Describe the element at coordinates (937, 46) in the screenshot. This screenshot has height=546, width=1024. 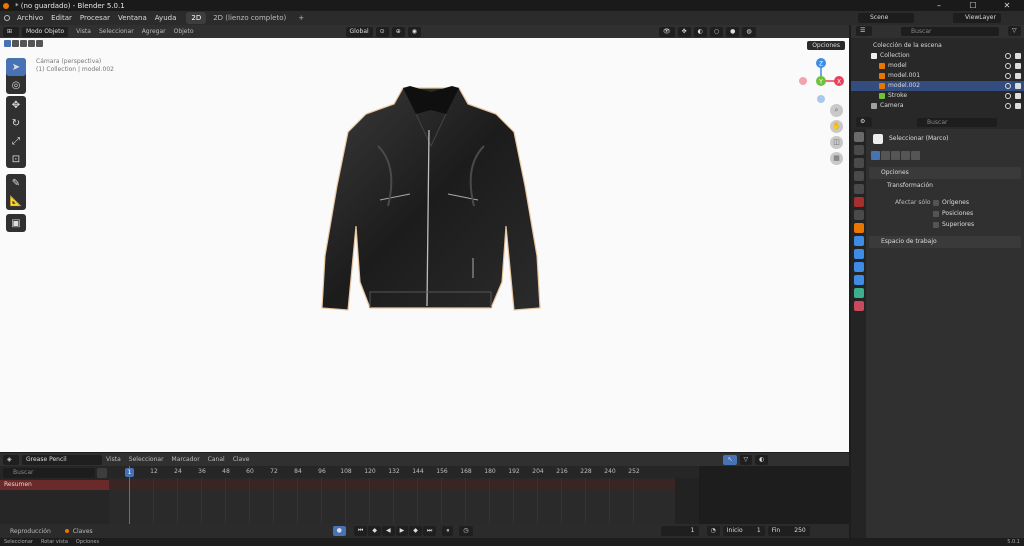
I see `outliner-root: Colección de la escena` at that location.